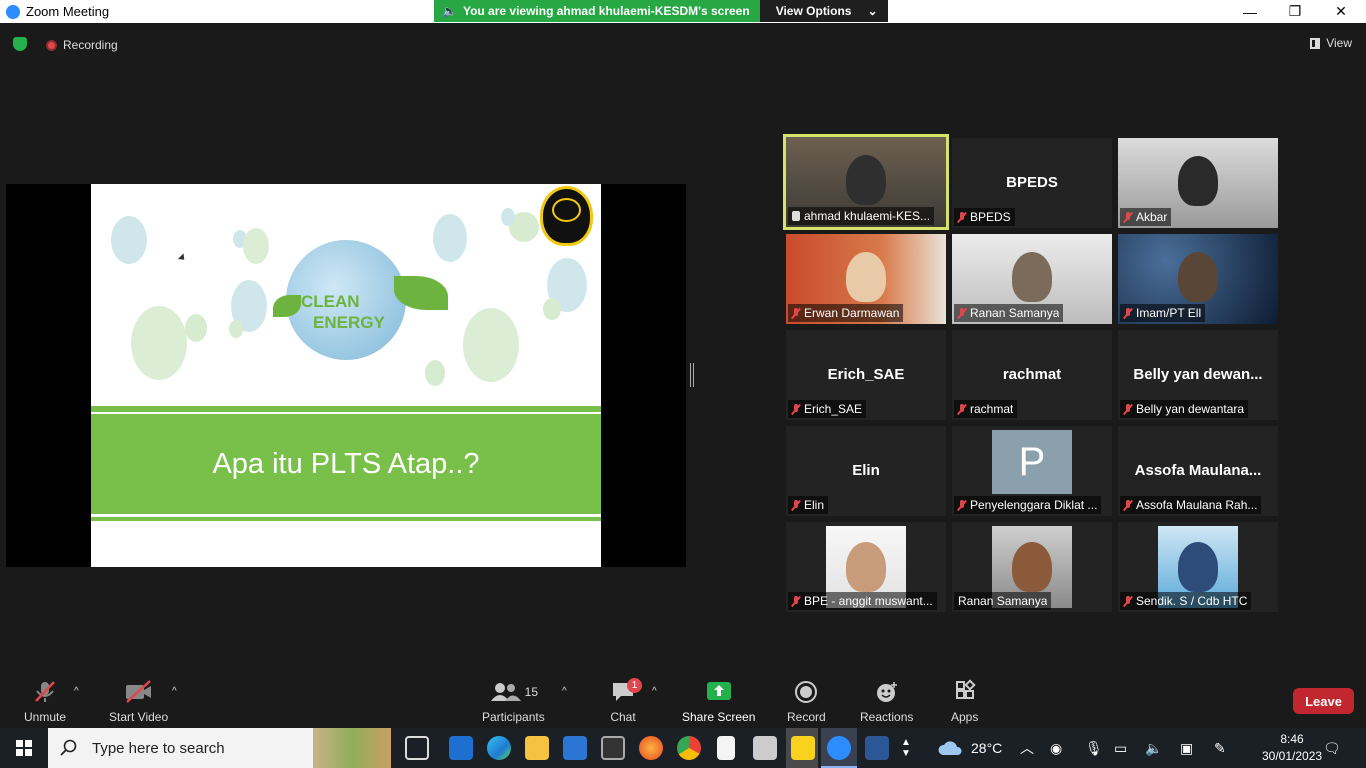 The image size is (1366, 768). What do you see at coordinates (330, 301) in the screenshot?
I see `clean-label: CLEAN` at bounding box center [330, 301].